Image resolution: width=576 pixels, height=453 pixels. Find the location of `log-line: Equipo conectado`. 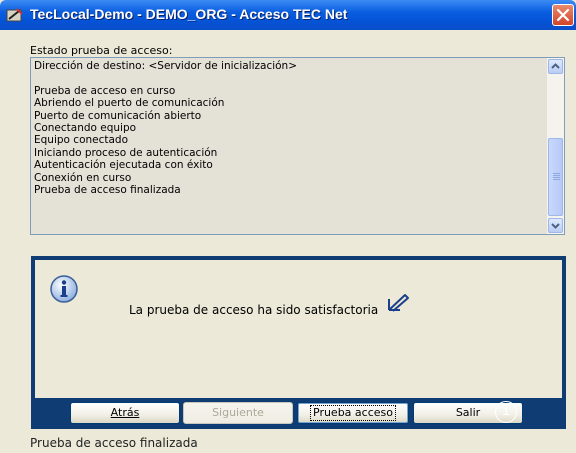

log-line: Equipo conectado is located at coordinates (81, 140).